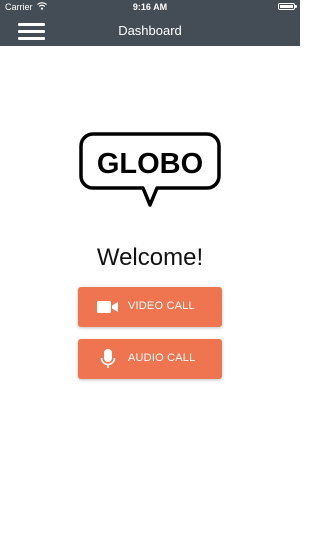  Describe the element at coordinates (107, 307) in the screenshot. I see `video-camera-icon` at that location.